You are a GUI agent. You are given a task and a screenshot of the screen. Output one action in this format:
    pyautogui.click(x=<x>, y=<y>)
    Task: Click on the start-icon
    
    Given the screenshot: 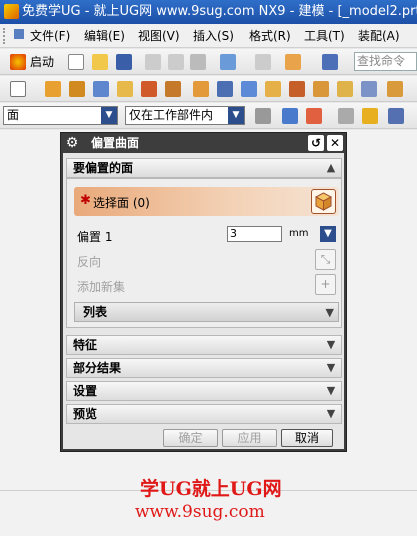 What is the action you would take?
    pyautogui.click(x=18, y=62)
    